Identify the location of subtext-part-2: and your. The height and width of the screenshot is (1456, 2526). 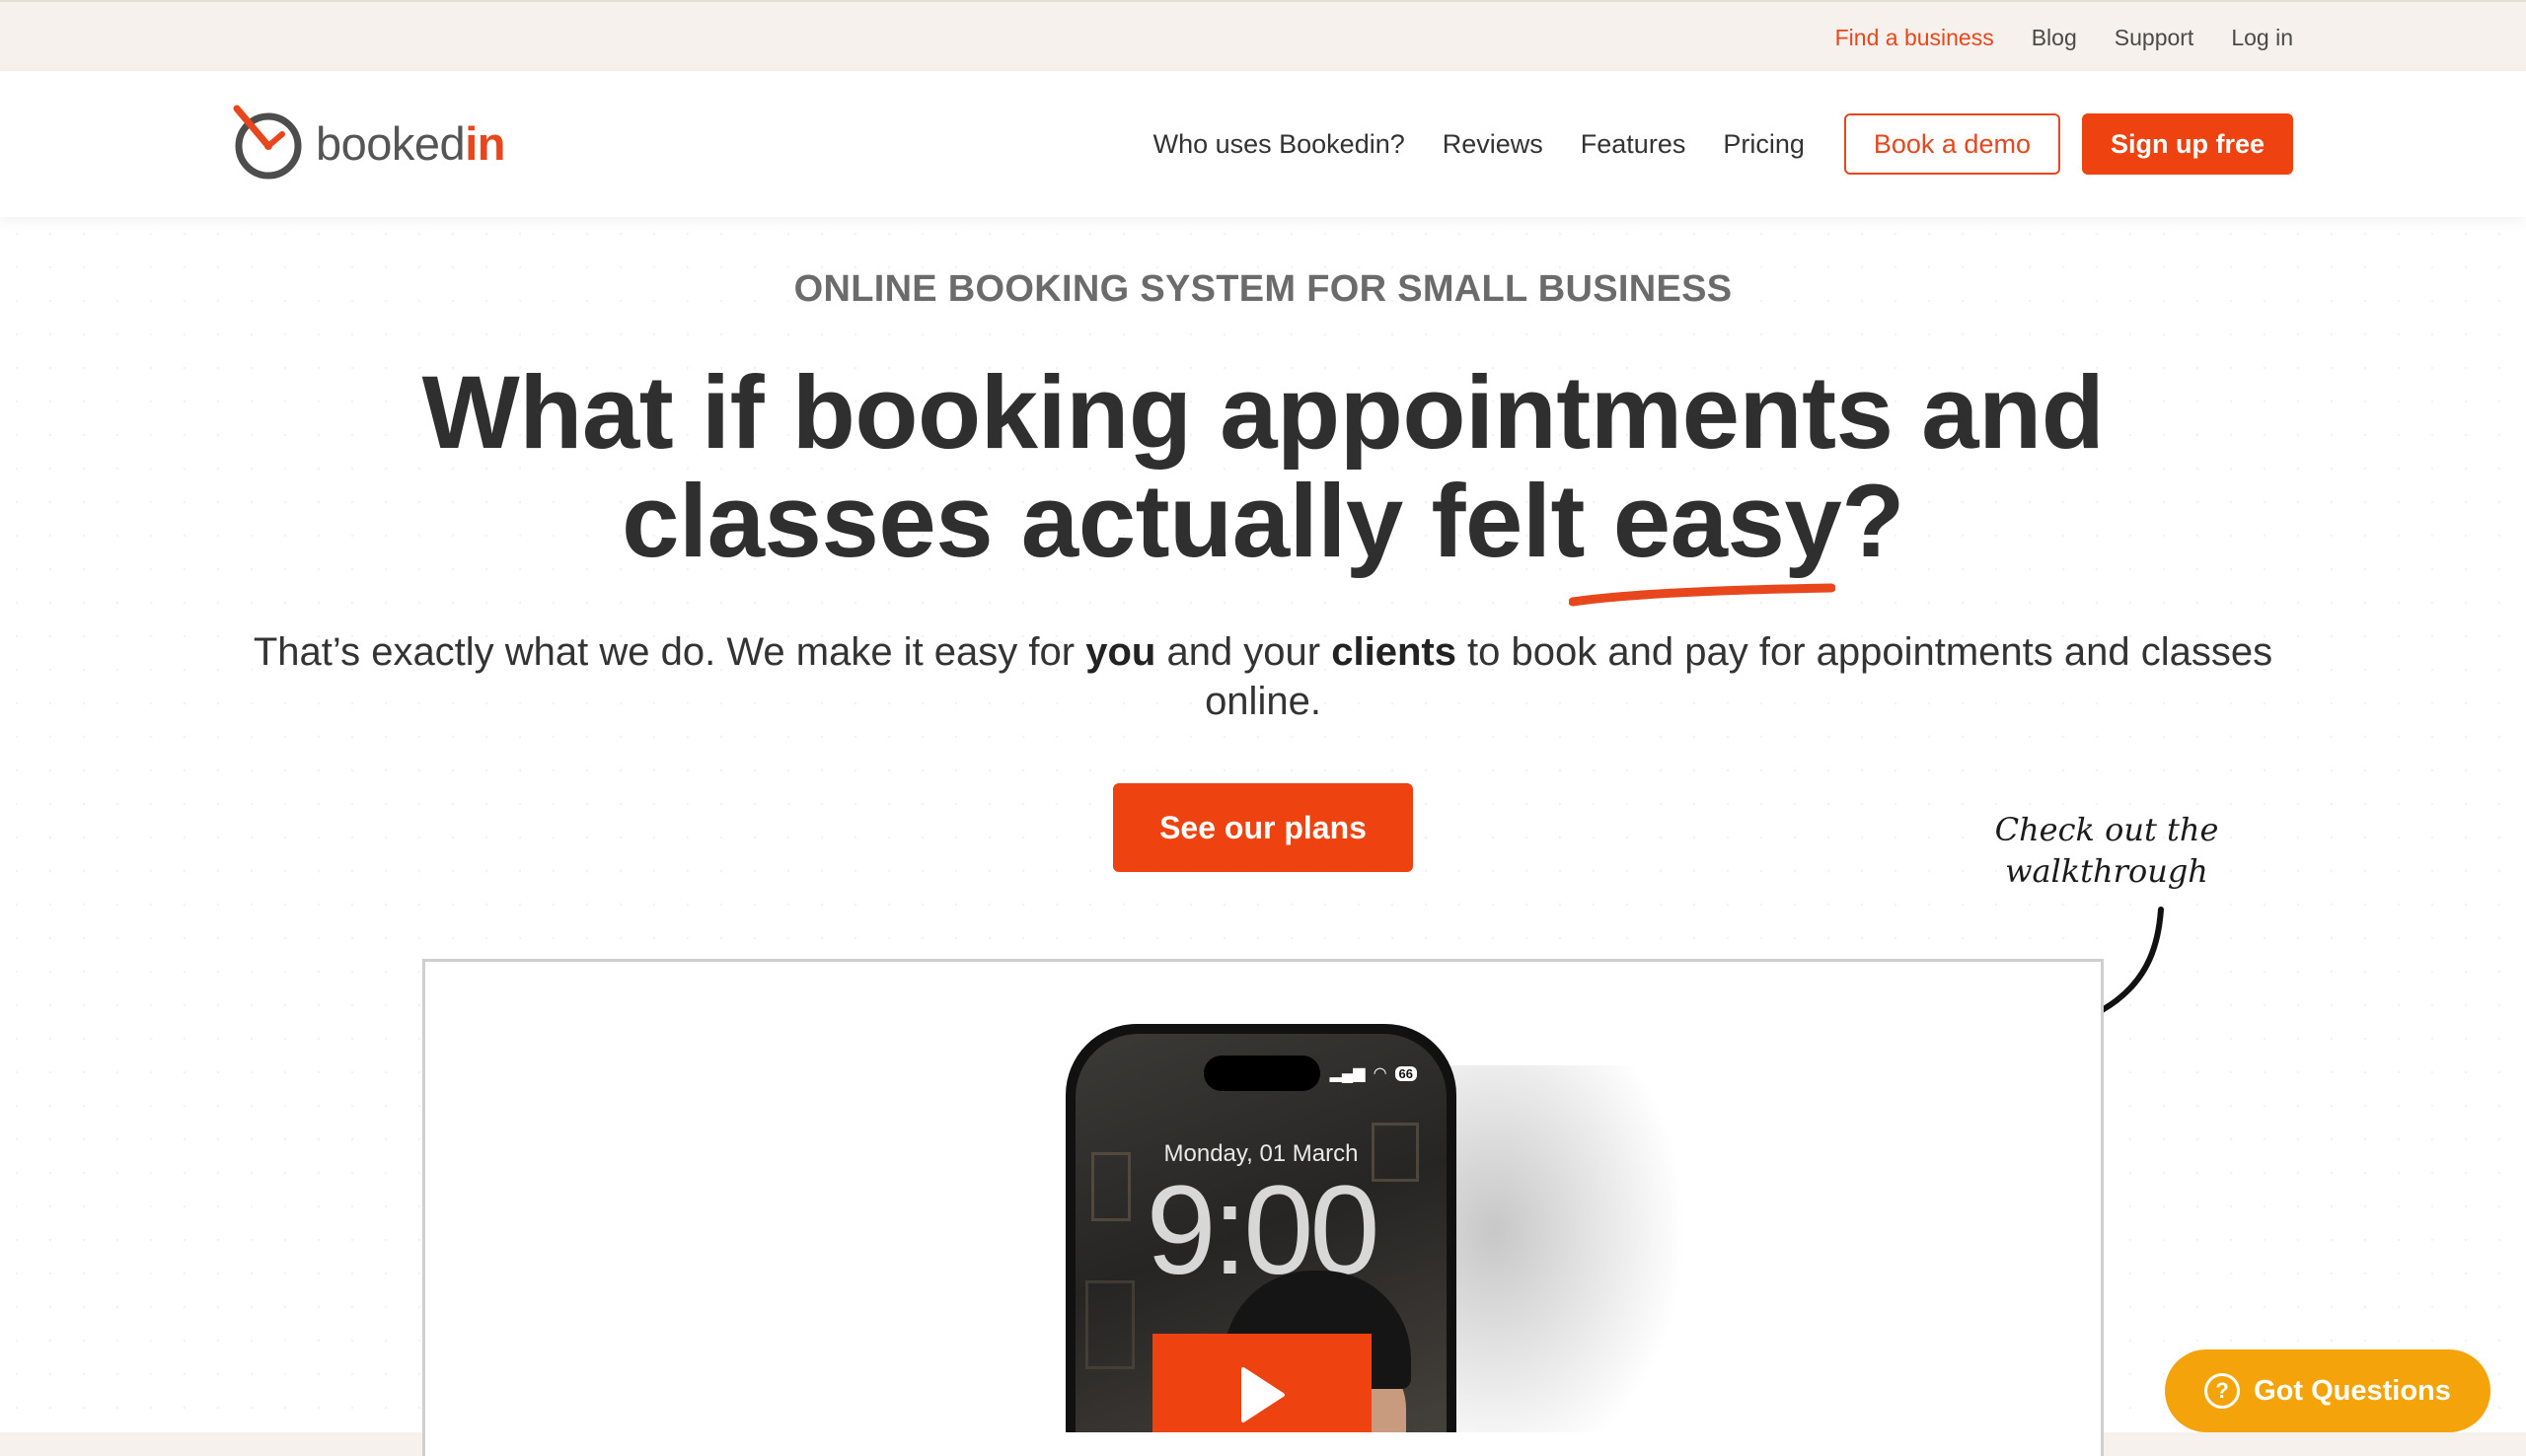
(1243, 652).